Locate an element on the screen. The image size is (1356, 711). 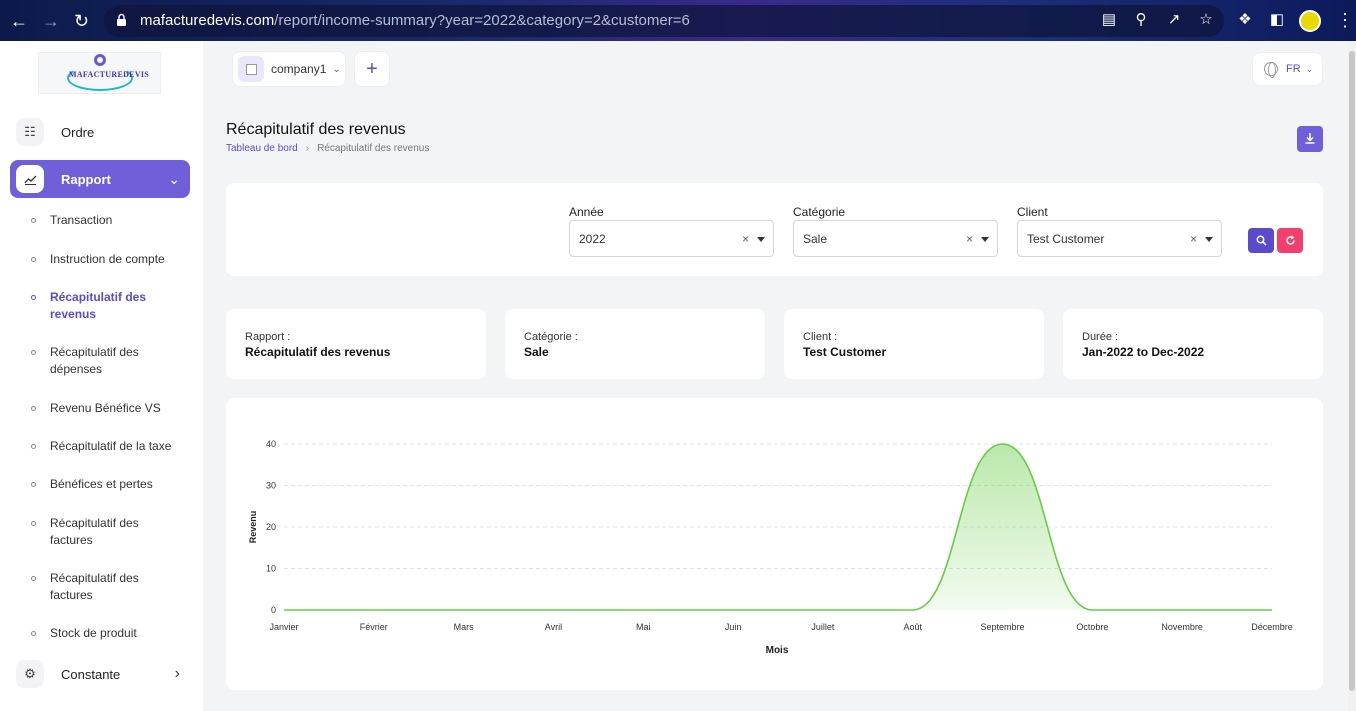
language-selector: FR ⌄ is located at coordinates (1287, 69).